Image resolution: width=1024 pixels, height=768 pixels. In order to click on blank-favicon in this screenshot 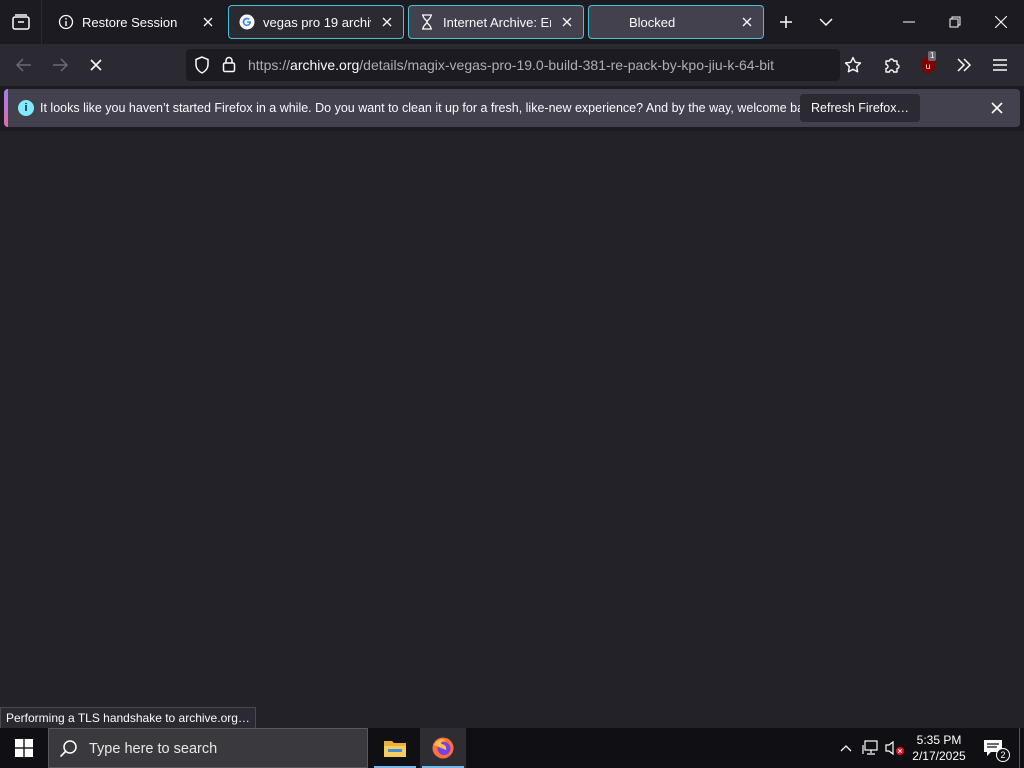, I will do `click(607, 22)`.